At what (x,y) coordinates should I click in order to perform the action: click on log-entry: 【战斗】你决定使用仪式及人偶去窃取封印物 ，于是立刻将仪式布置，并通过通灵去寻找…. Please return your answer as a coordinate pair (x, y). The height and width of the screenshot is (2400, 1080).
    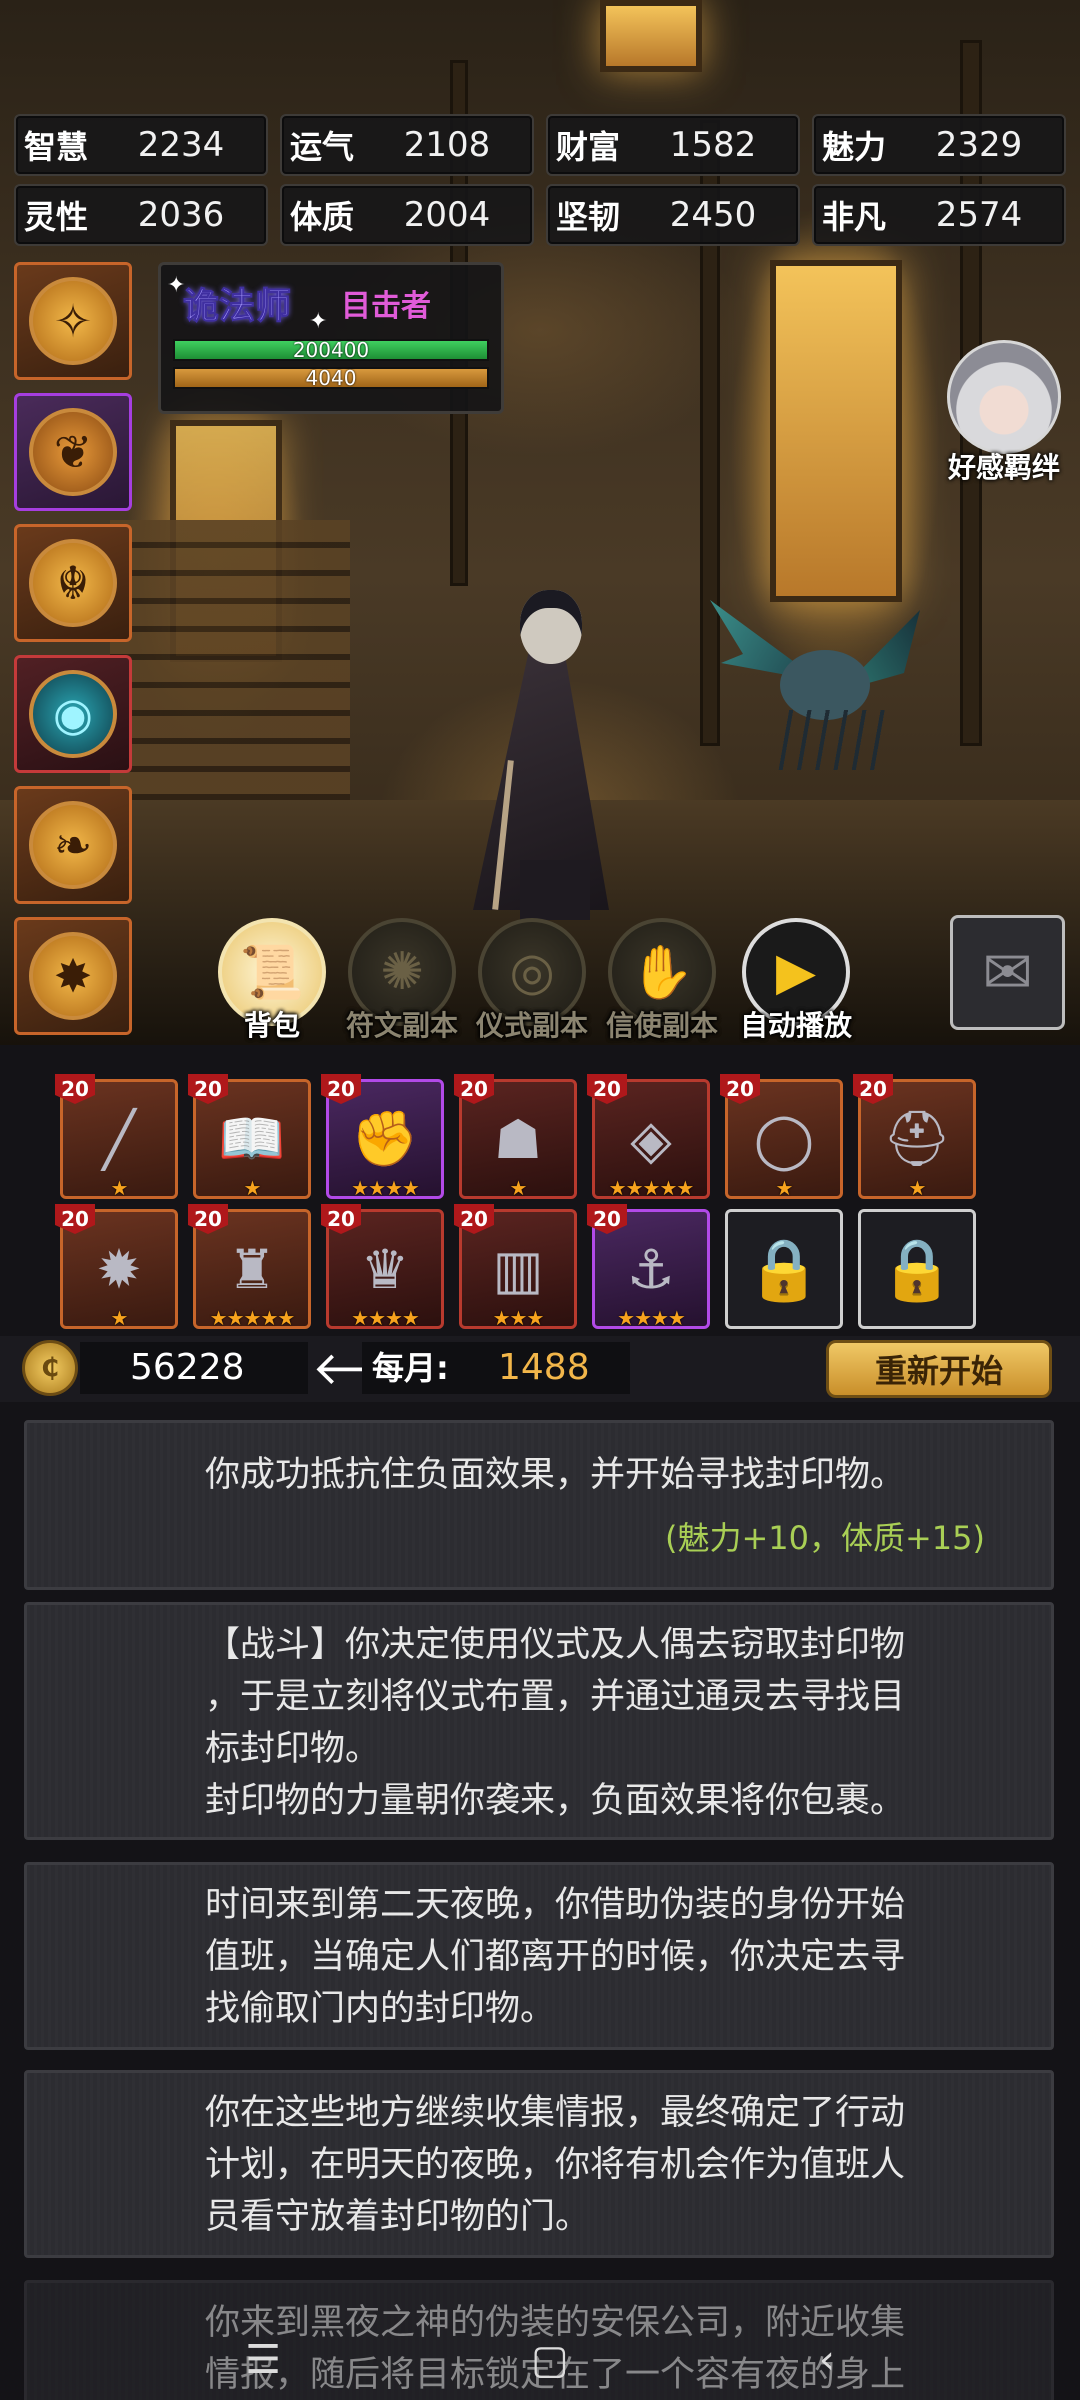
    Looking at the image, I should click on (539, 1721).